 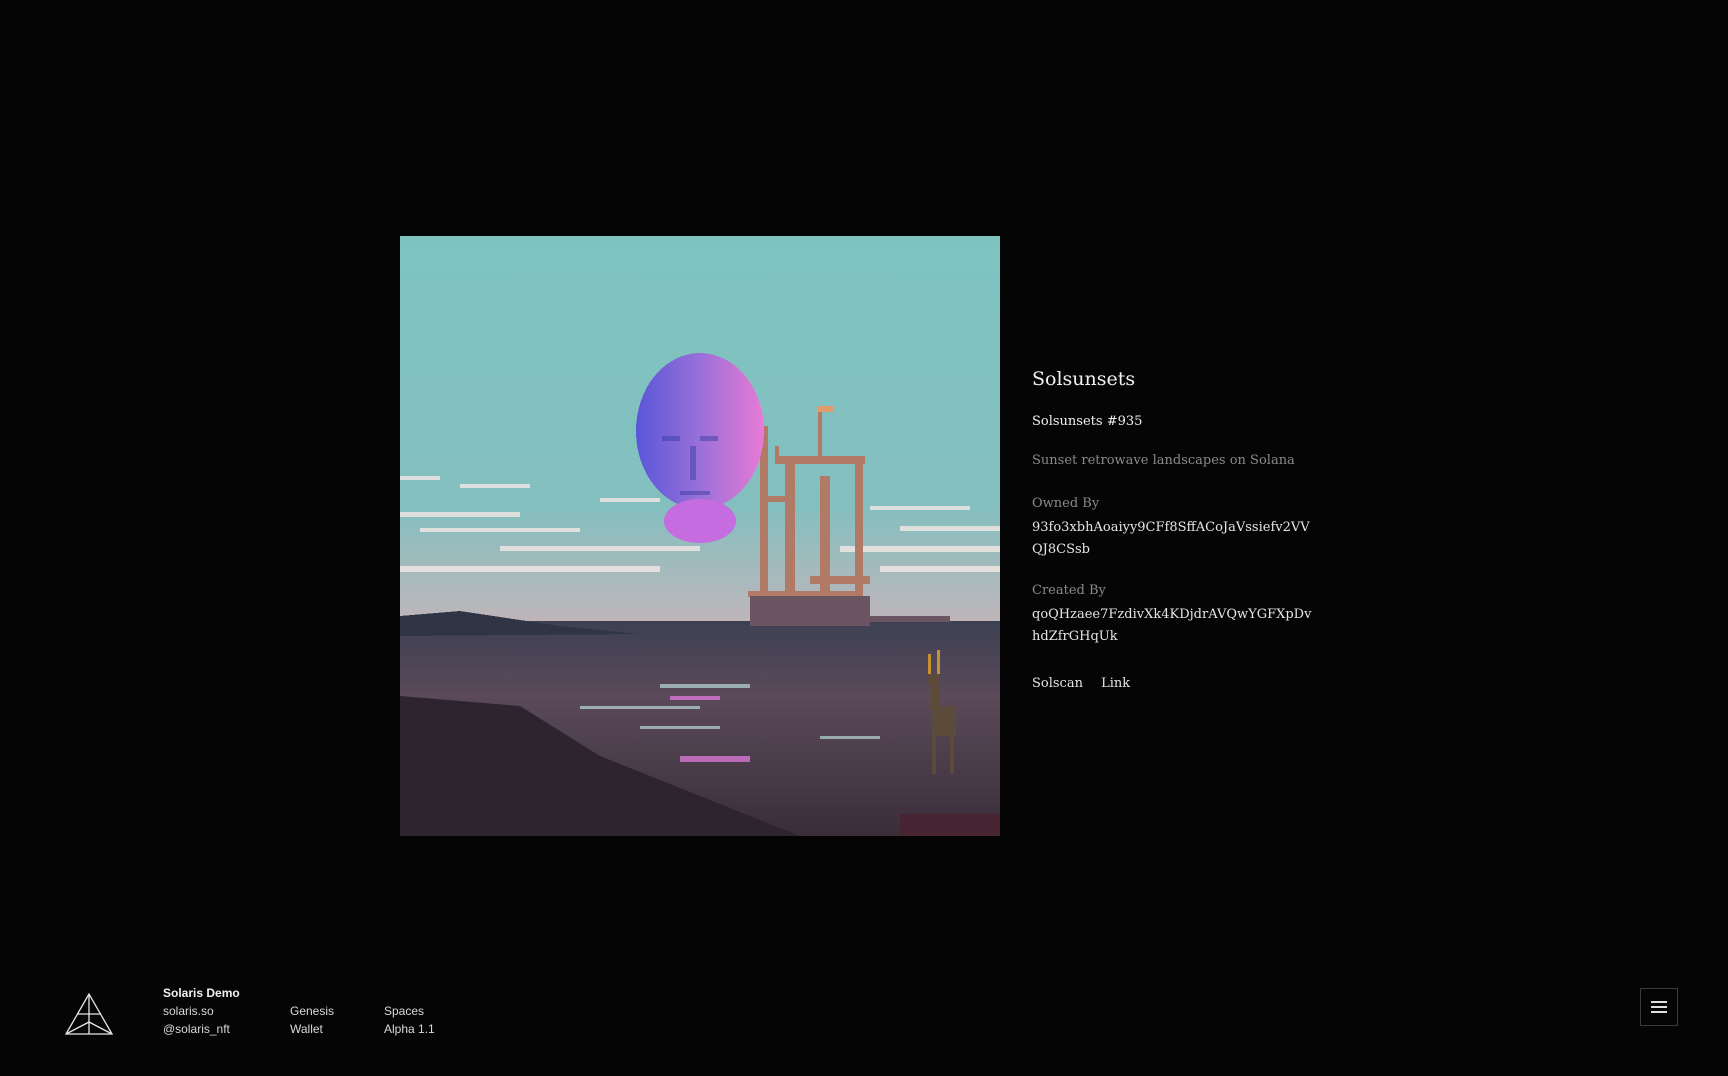 I want to click on external-links: Solscan Link, so click(x=1182, y=683).